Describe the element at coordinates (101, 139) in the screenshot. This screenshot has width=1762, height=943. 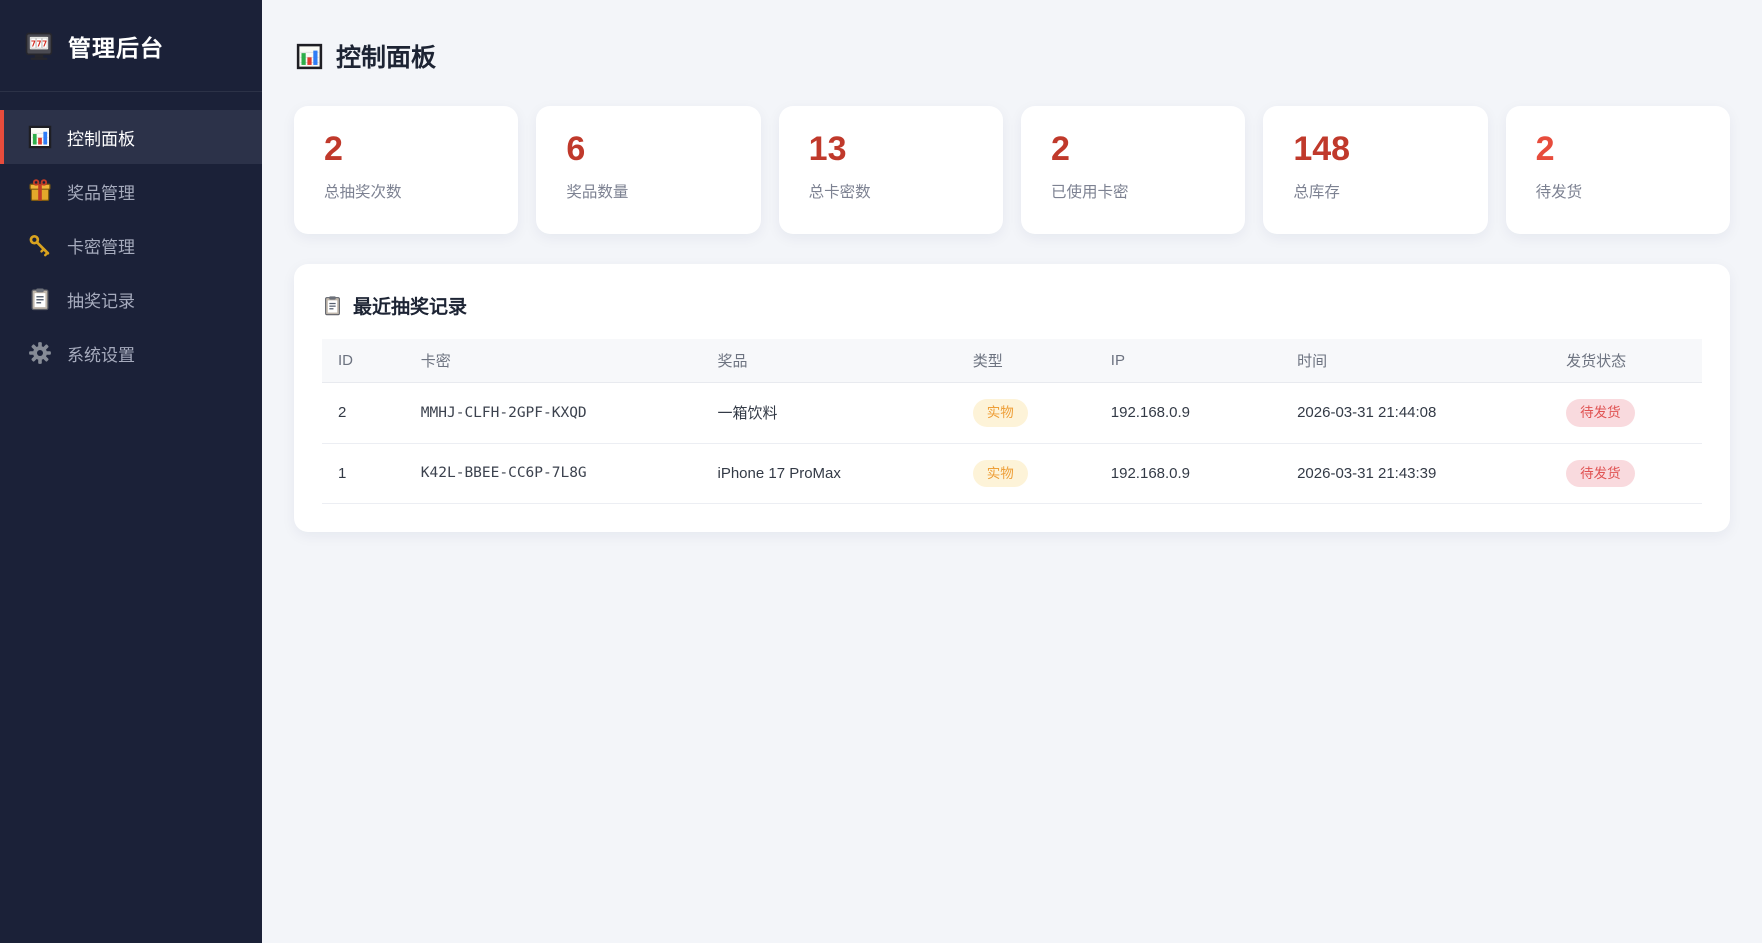
I see `sidebar-item-label: 控制面板` at that location.